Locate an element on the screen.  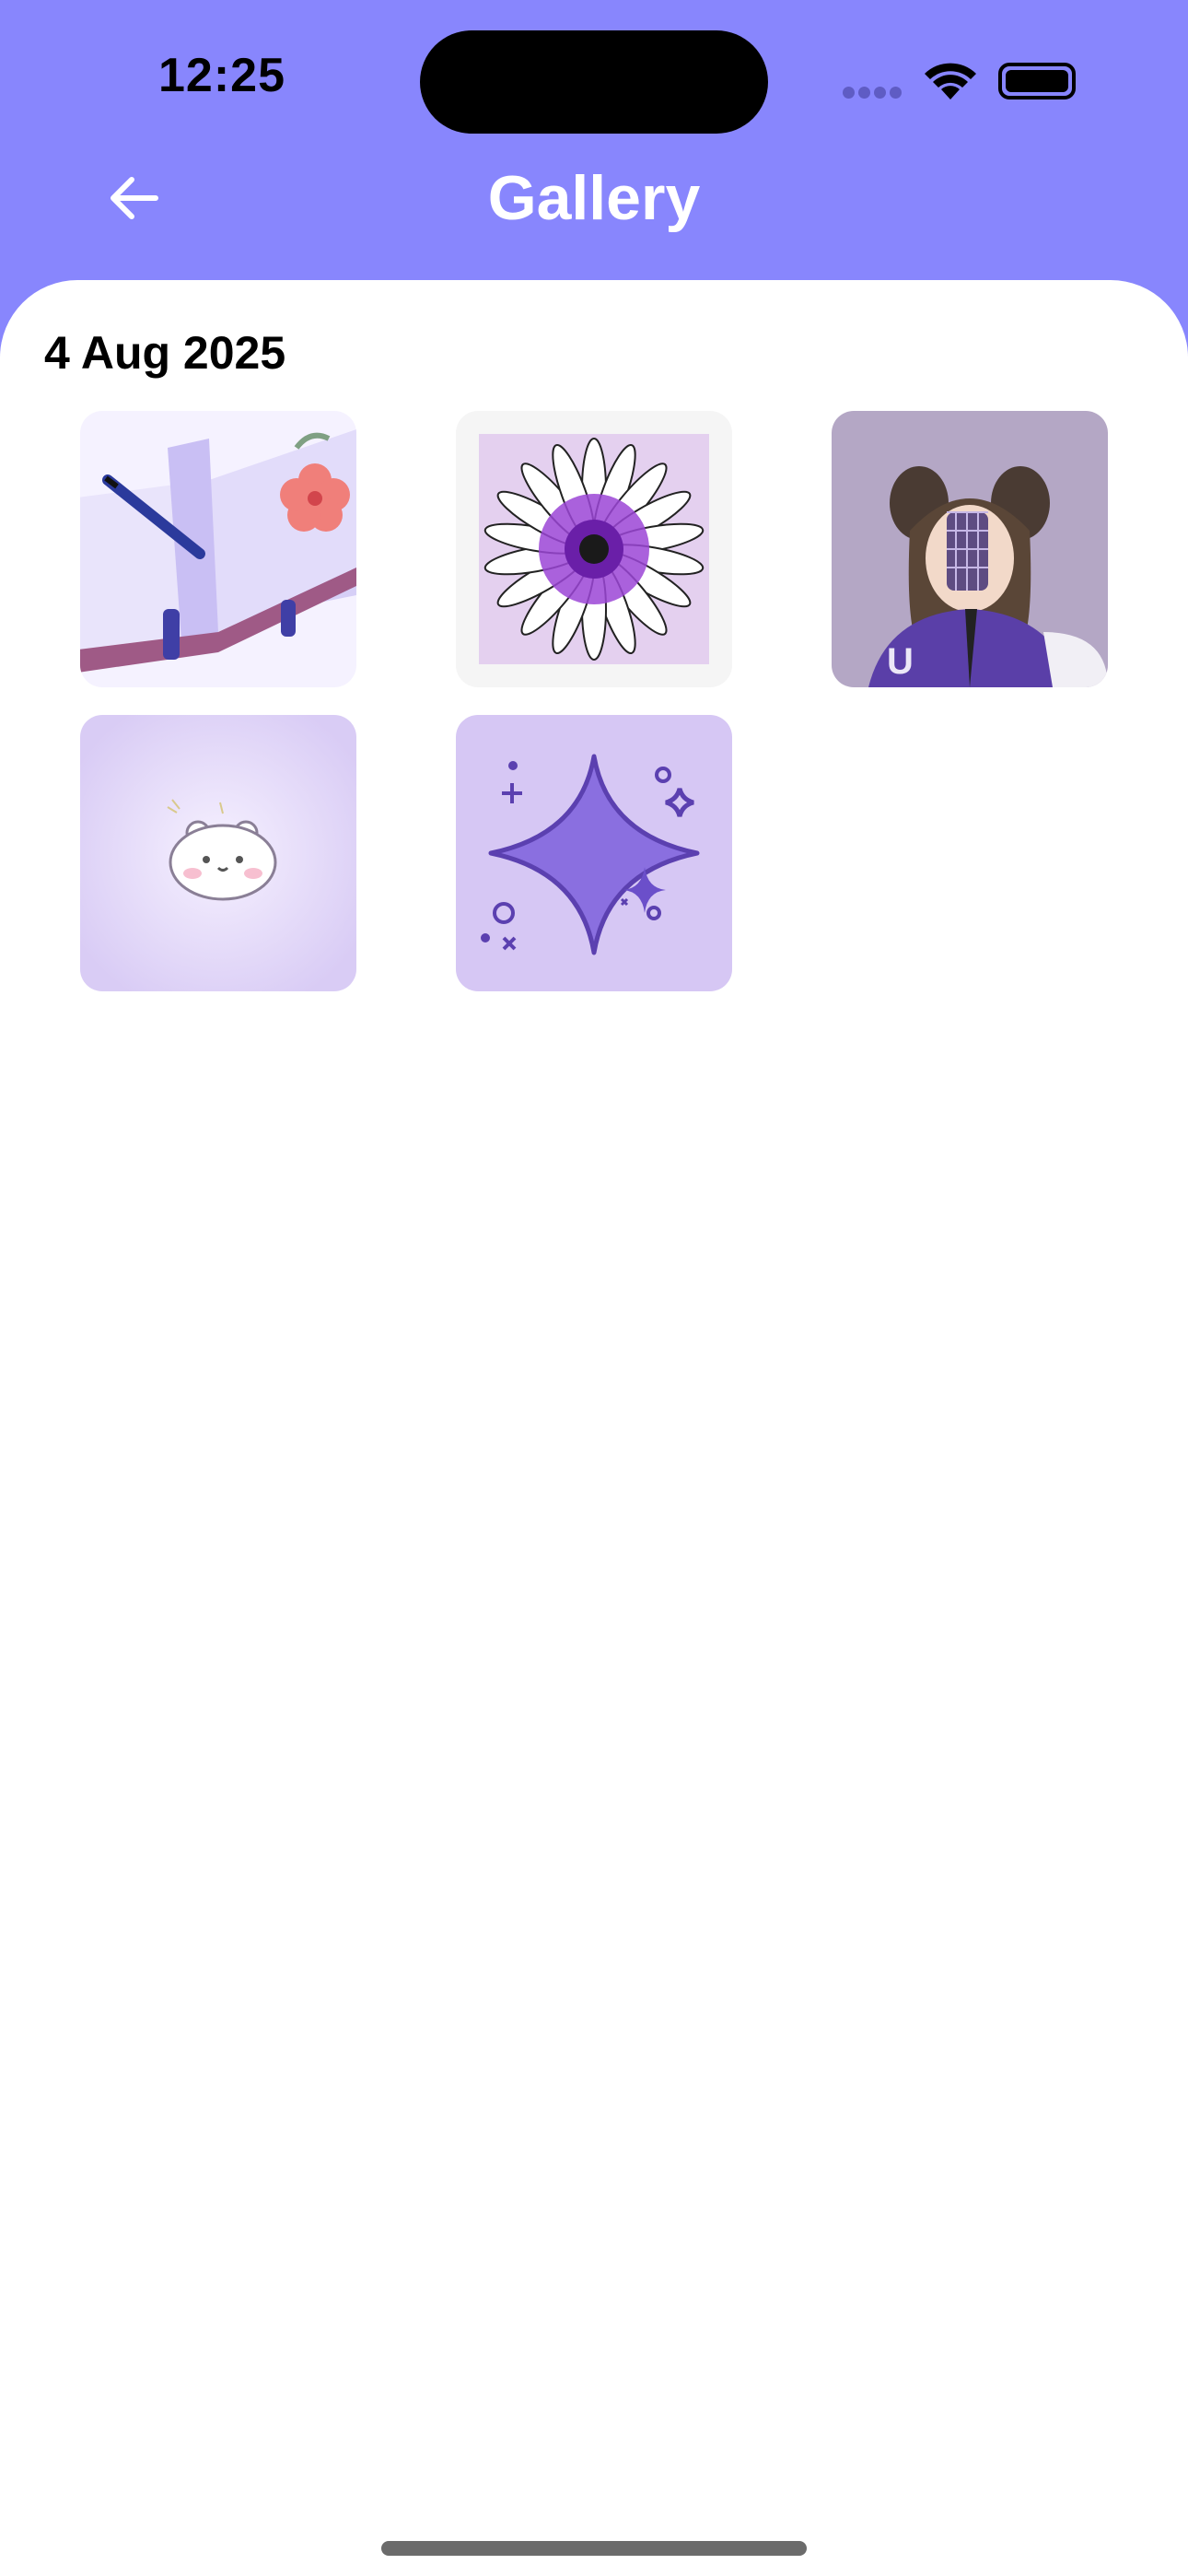
purple-daisy-image is located at coordinates (594, 549).